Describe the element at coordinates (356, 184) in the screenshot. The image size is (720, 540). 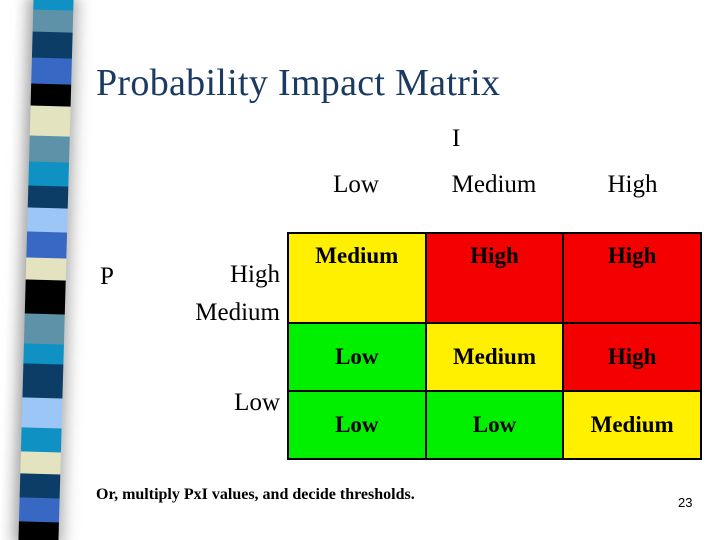
I see `column-header-low: Low` at that location.